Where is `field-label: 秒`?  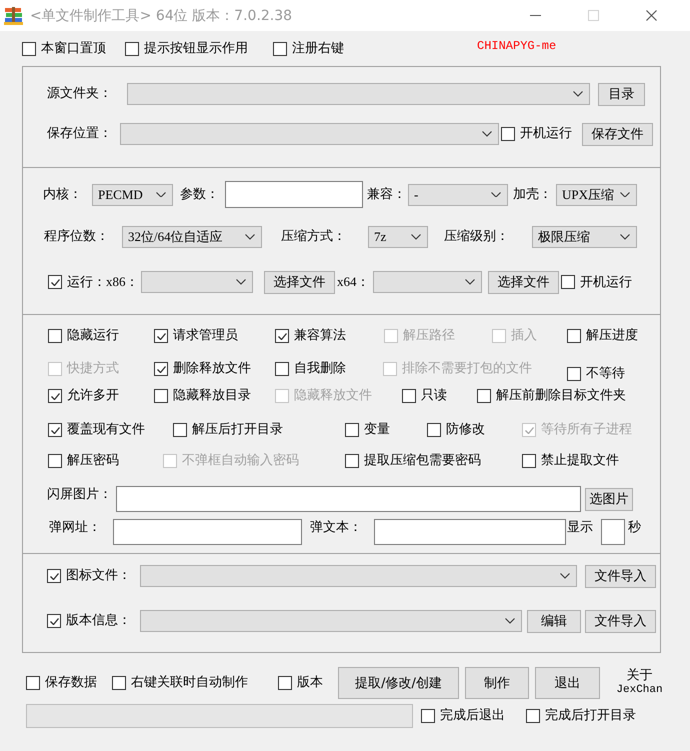 field-label: 秒 is located at coordinates (634, 528).